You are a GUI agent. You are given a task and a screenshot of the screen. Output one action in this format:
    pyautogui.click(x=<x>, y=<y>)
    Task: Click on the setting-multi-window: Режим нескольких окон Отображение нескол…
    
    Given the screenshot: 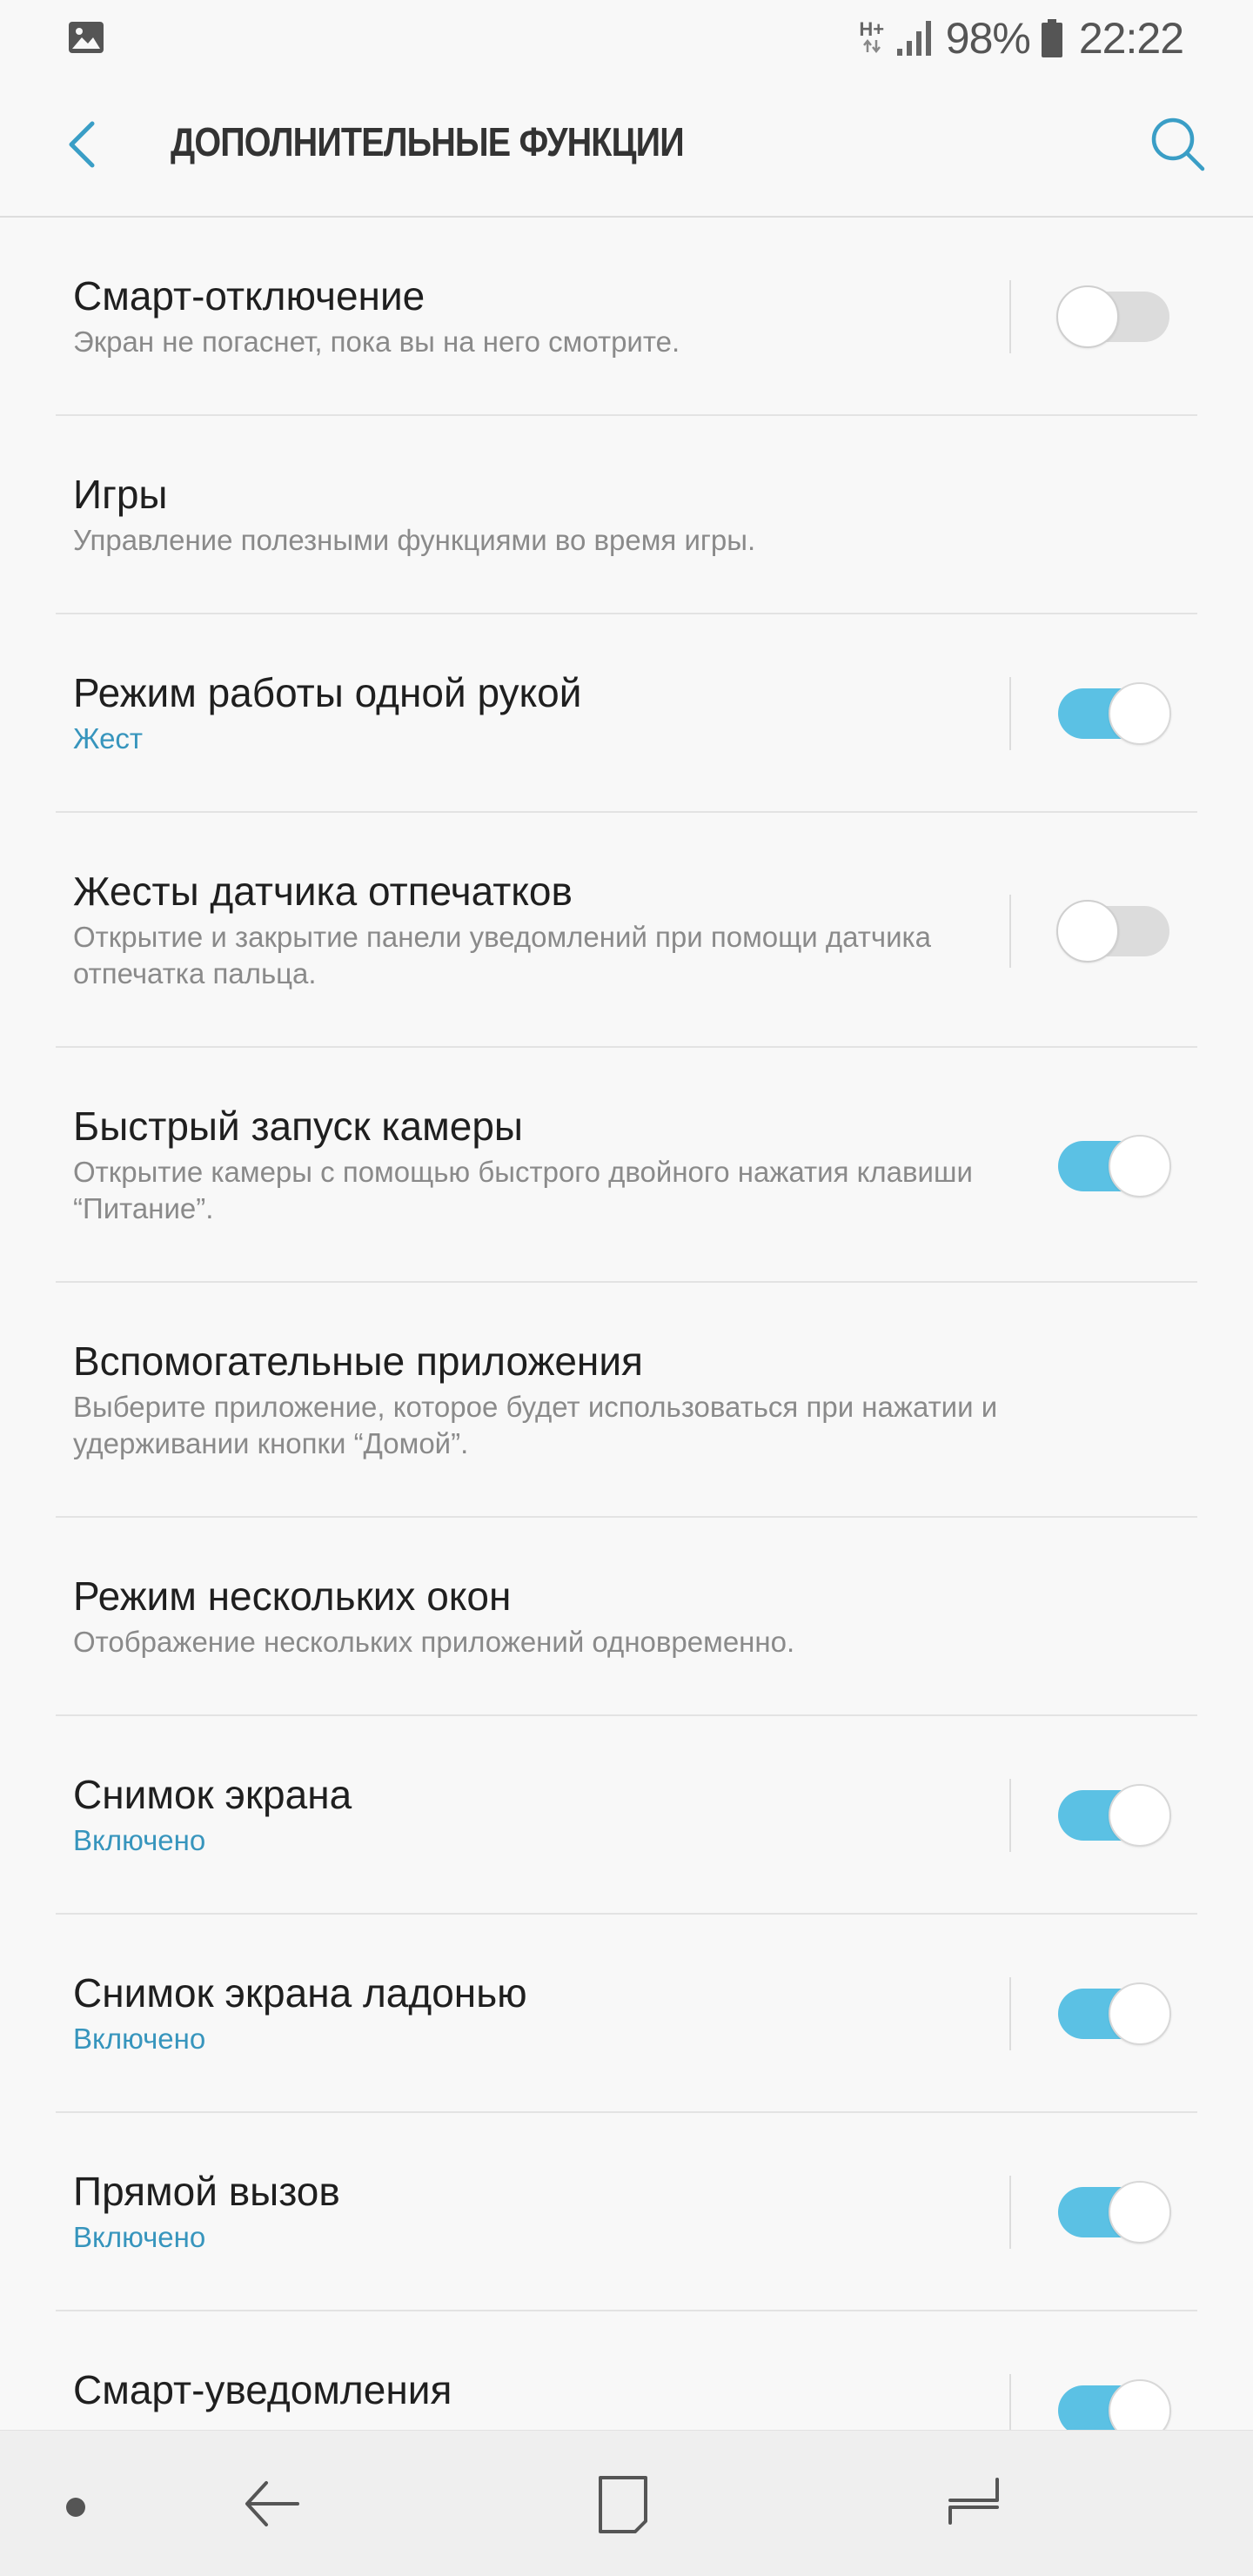 What is the action you would take?
    pyautogui.click(x=626, y=1617)
    